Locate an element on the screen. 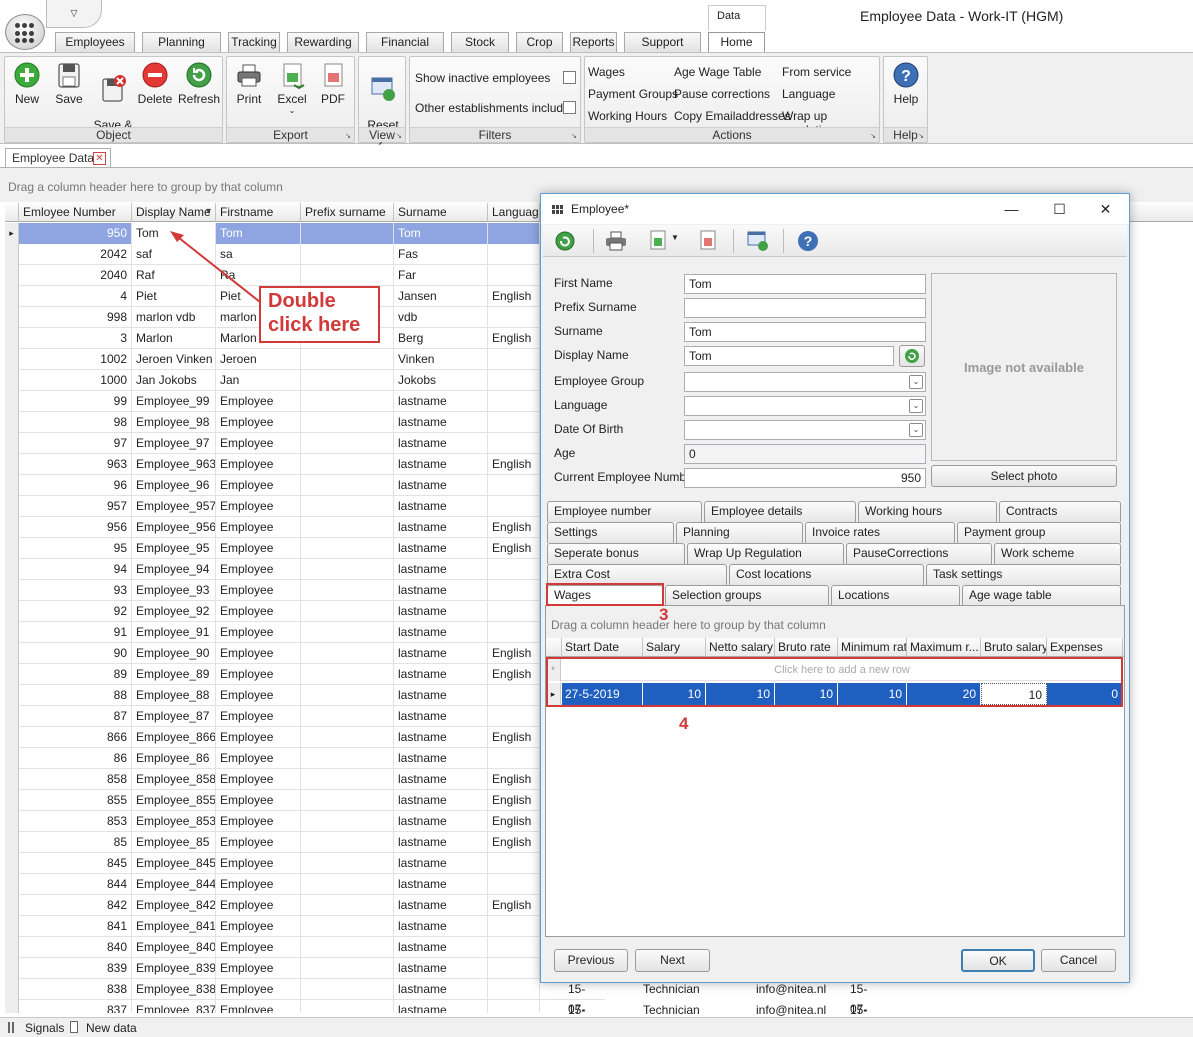 The image size is (1193, 1037). other-establishments-checkbox is located at coordinates (569, 107).